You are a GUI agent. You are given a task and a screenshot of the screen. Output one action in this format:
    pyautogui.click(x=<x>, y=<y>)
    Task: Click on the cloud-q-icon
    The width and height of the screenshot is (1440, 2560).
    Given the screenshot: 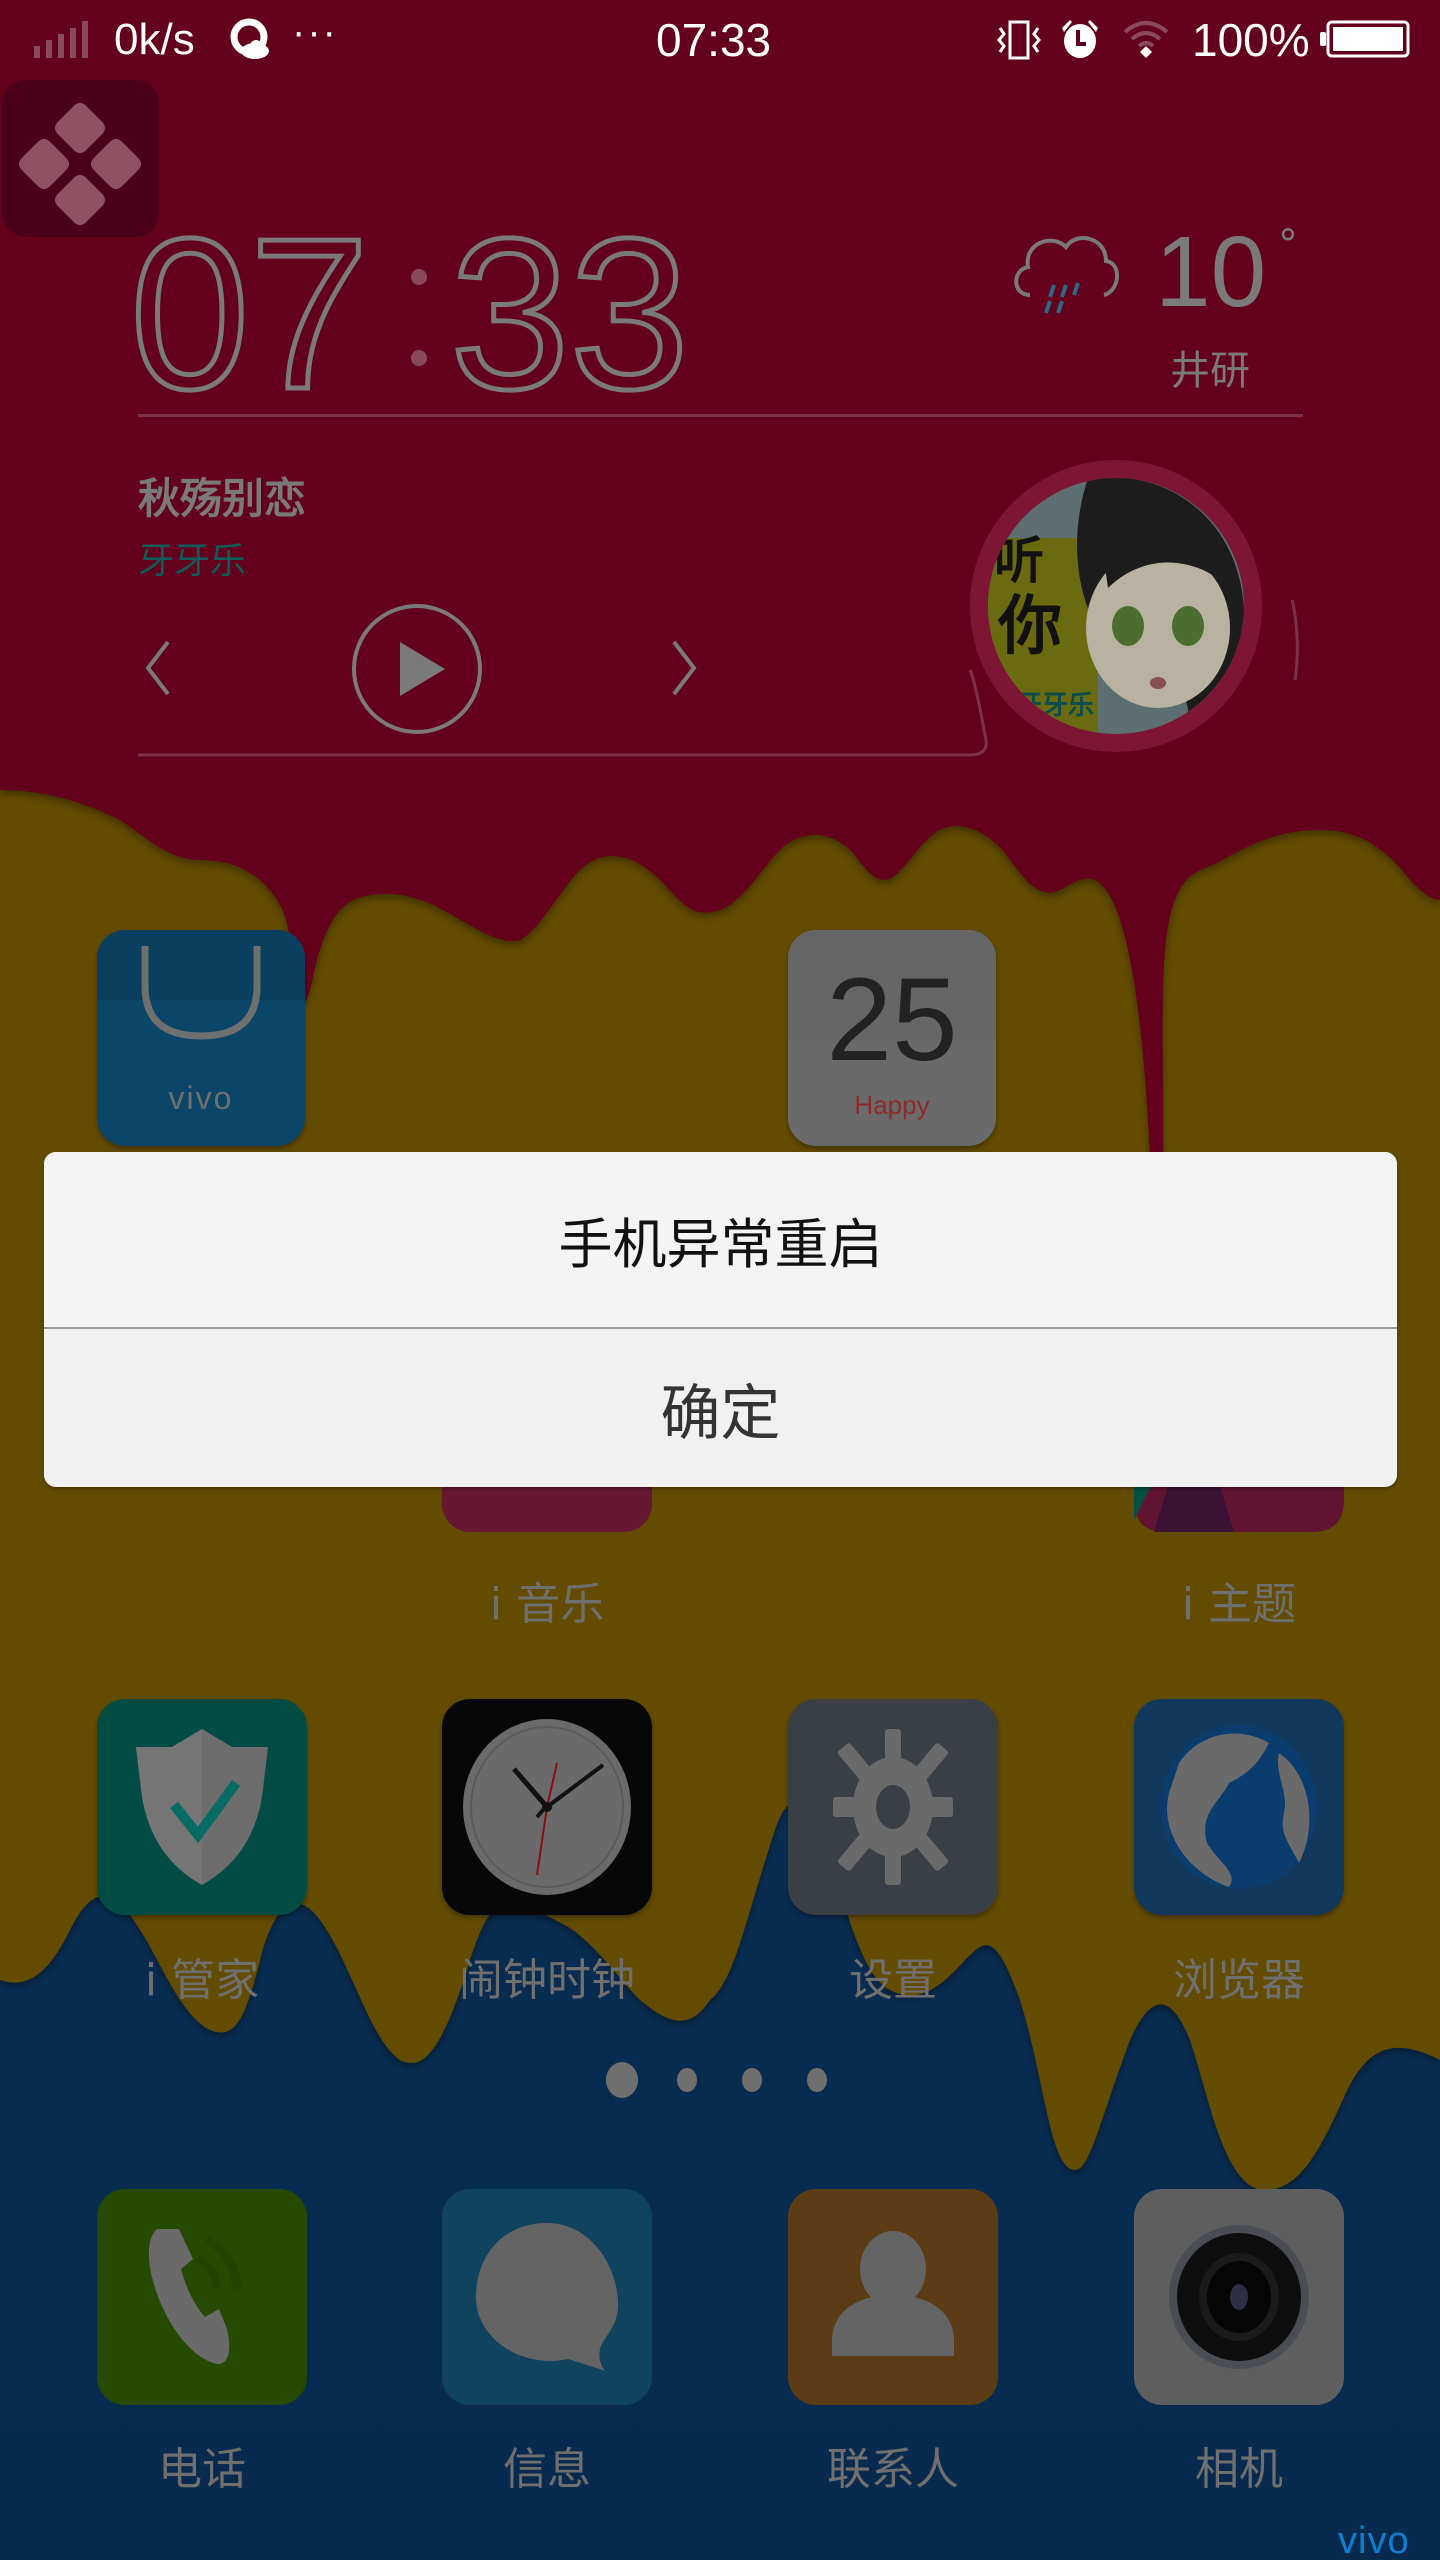 What is the action you would take?
    pyautogui.click(x=249, y=38)
    